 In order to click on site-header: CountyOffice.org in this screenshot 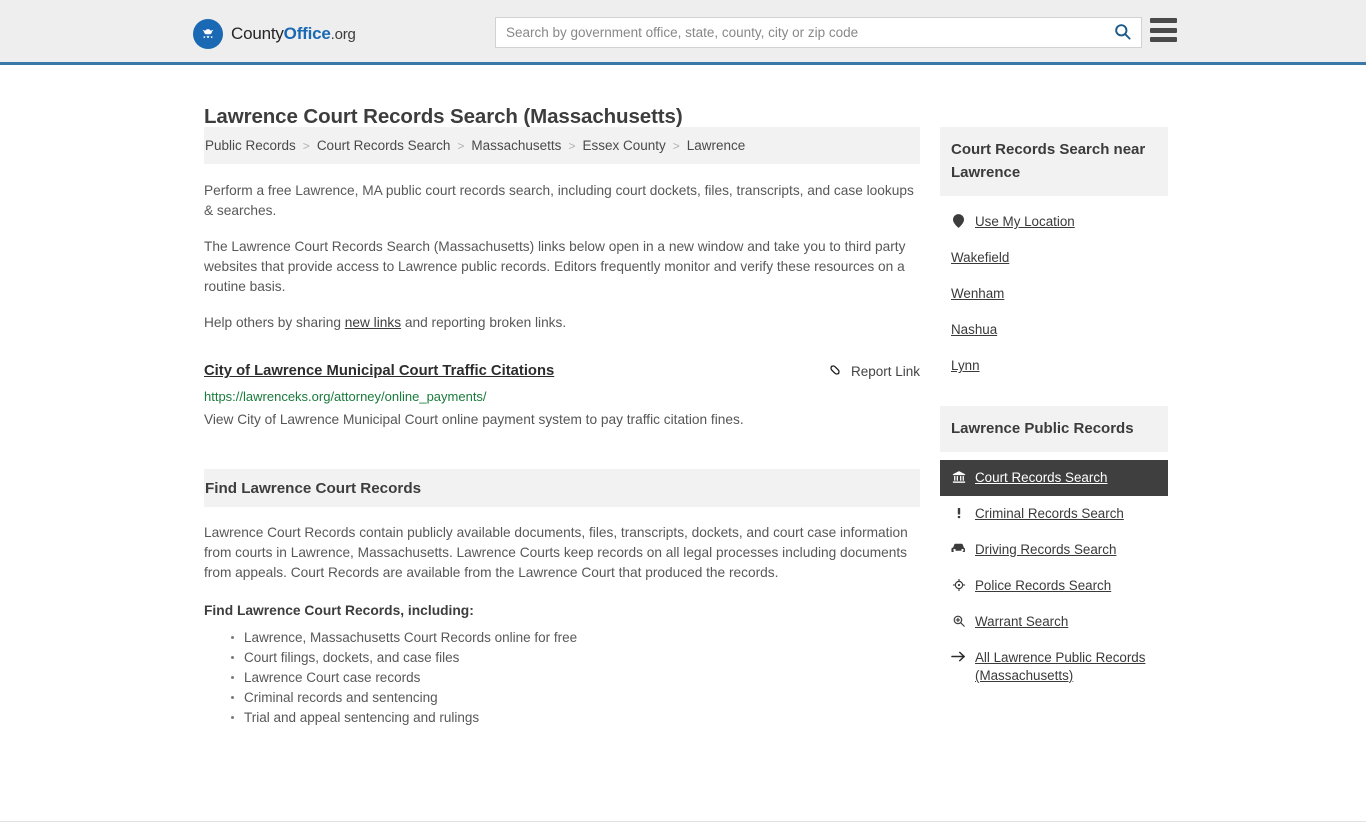, I will do `click(683, 32)`.